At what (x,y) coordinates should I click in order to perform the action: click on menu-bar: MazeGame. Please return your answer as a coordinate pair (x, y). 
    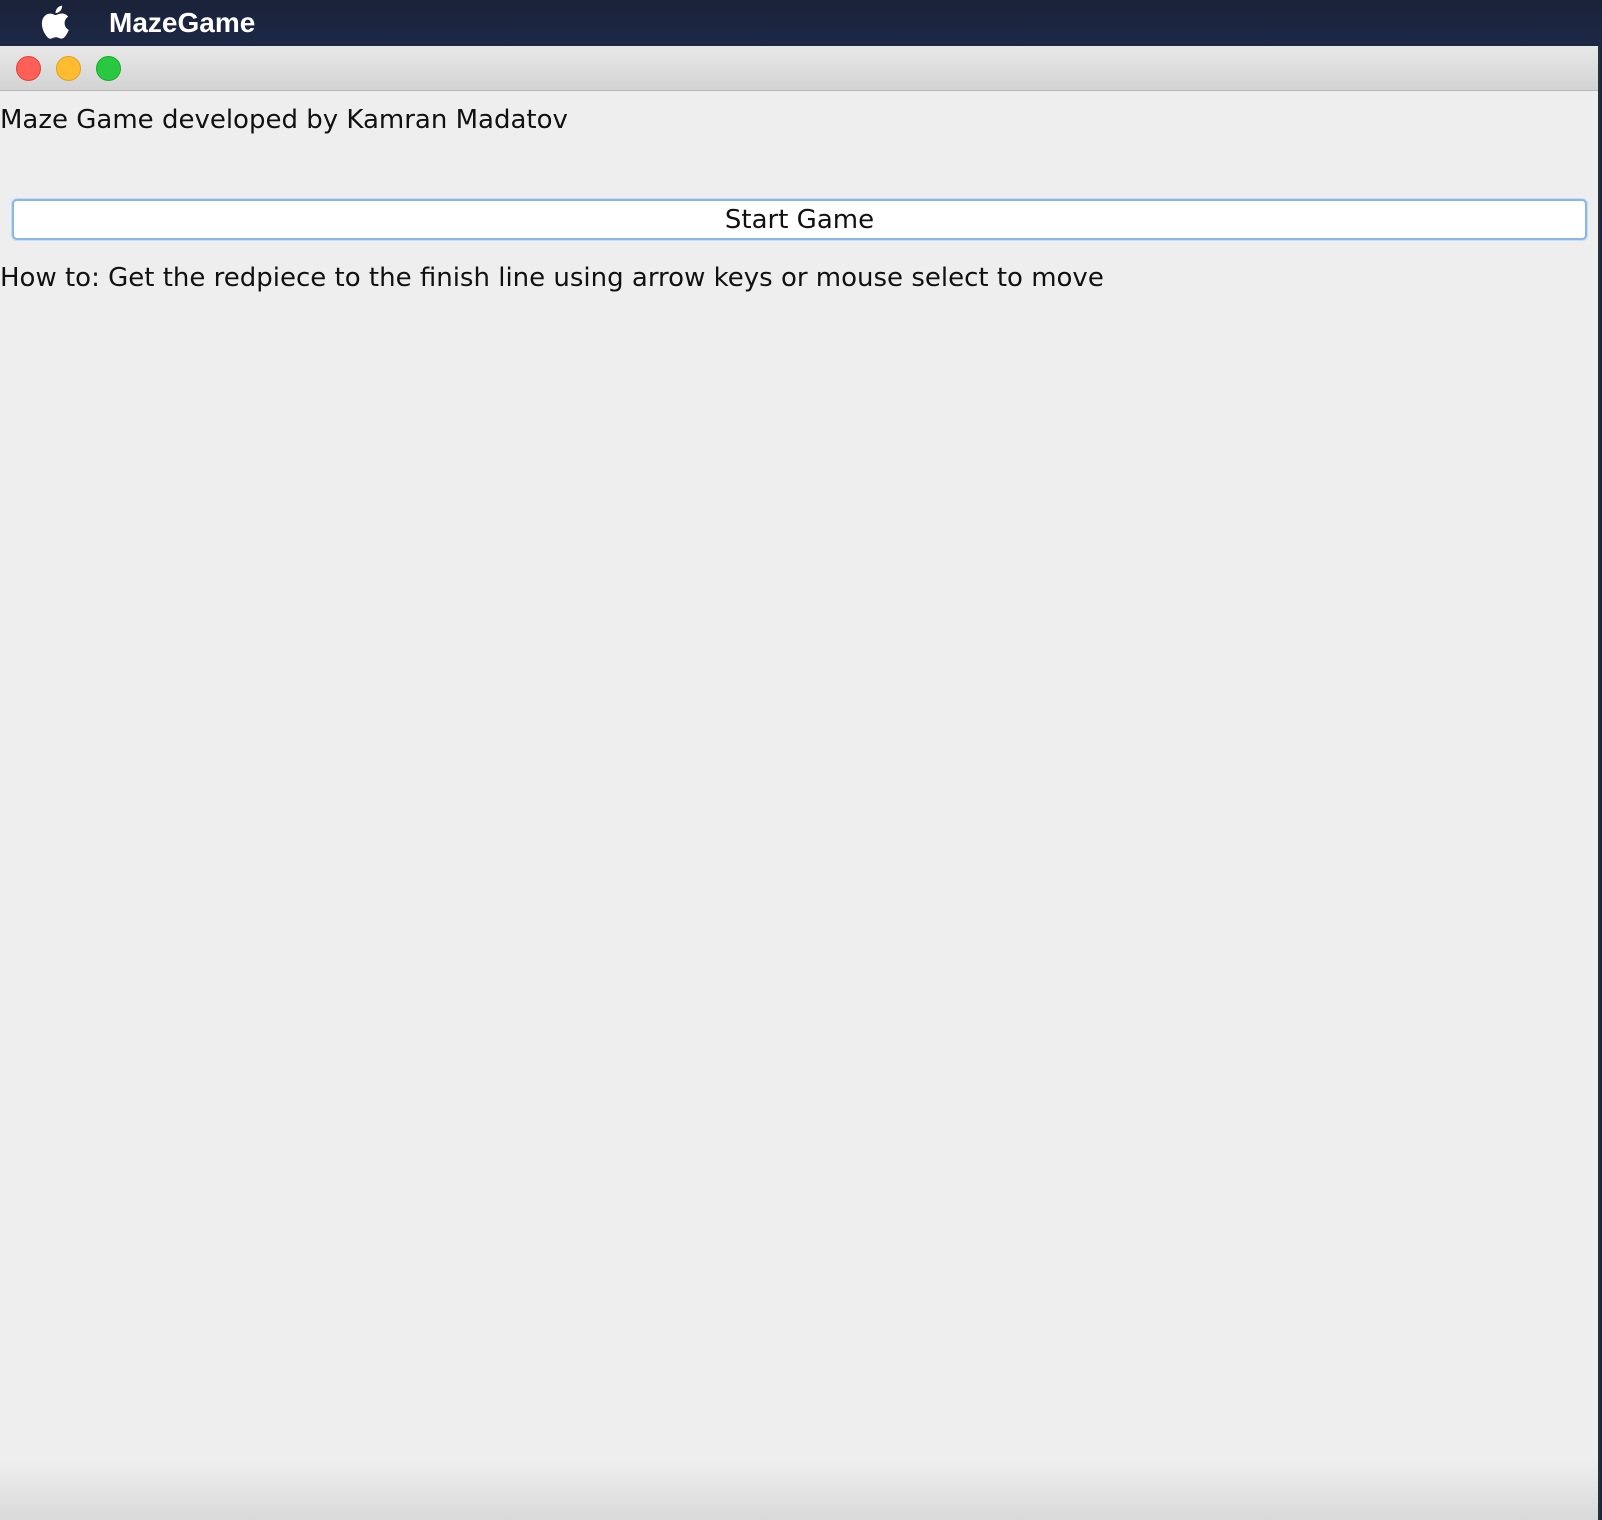
    Looking at the image, I should click on (801, 23).